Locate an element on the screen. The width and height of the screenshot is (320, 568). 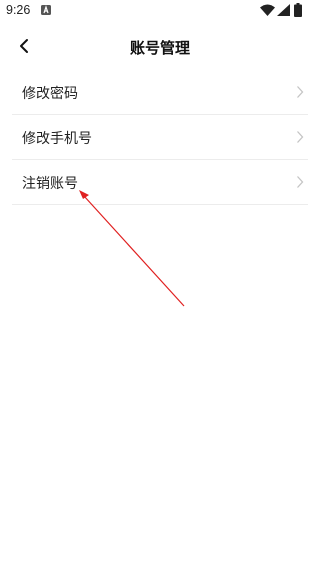
status-bar: 9:26 is located at coordinates (160, 12).